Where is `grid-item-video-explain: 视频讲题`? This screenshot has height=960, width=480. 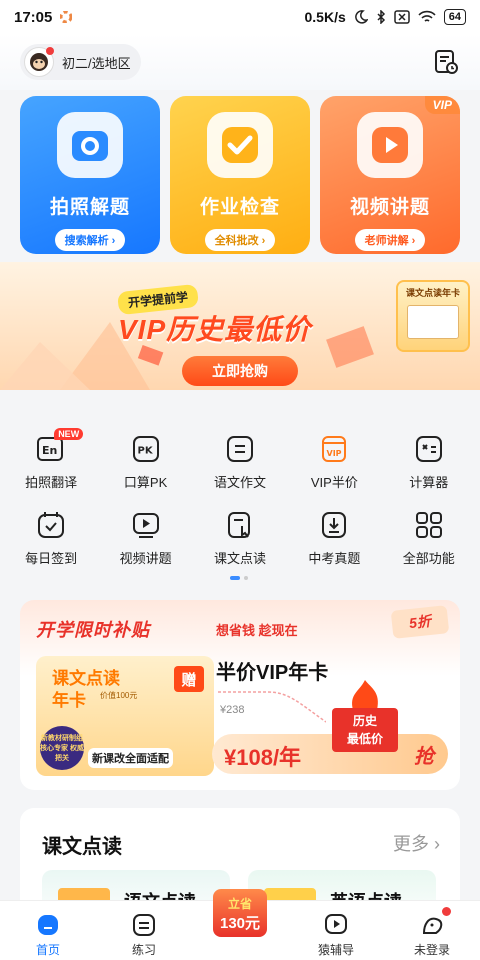 grid-item-video-explain: 视频讲题 is located at coordinates (146, 542).